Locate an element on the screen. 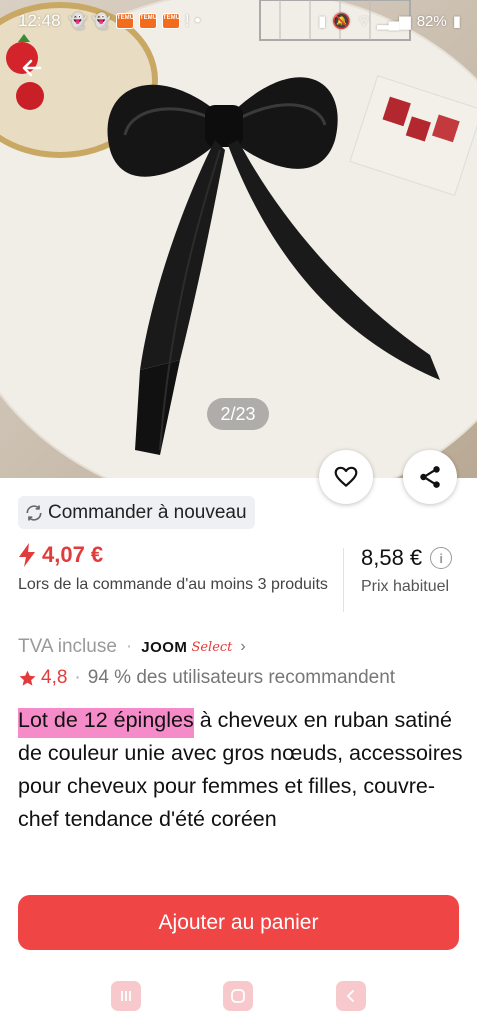 Image resolution: width=477 pixels, height=1024 pixels. heart-icon is located at coordinates (346, 476).